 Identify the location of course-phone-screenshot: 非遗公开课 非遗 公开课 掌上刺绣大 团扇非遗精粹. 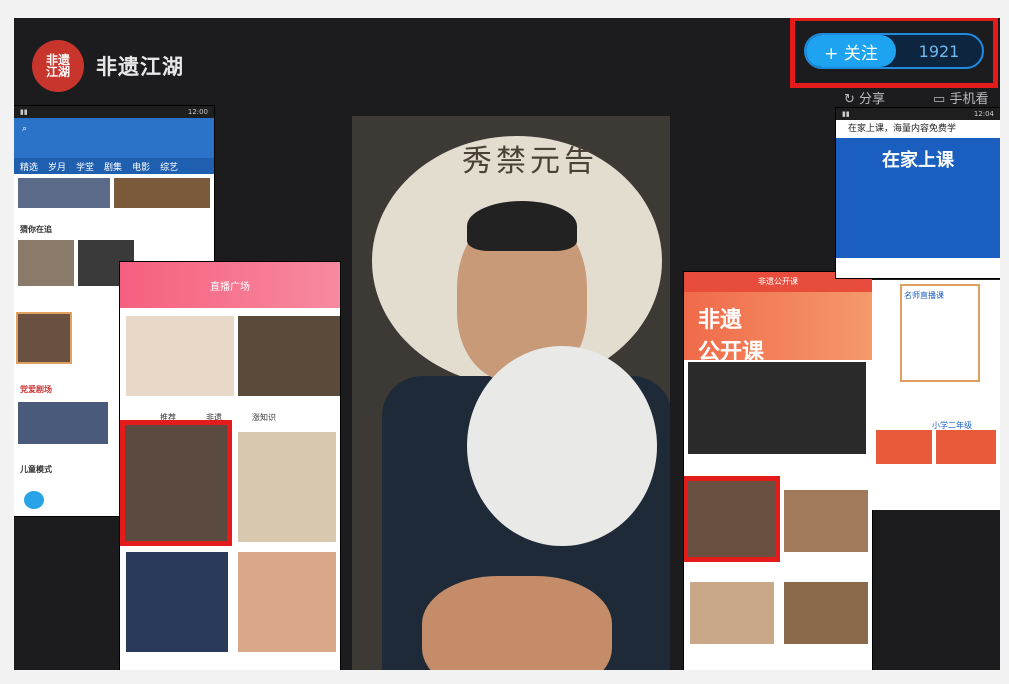
(778, 471).